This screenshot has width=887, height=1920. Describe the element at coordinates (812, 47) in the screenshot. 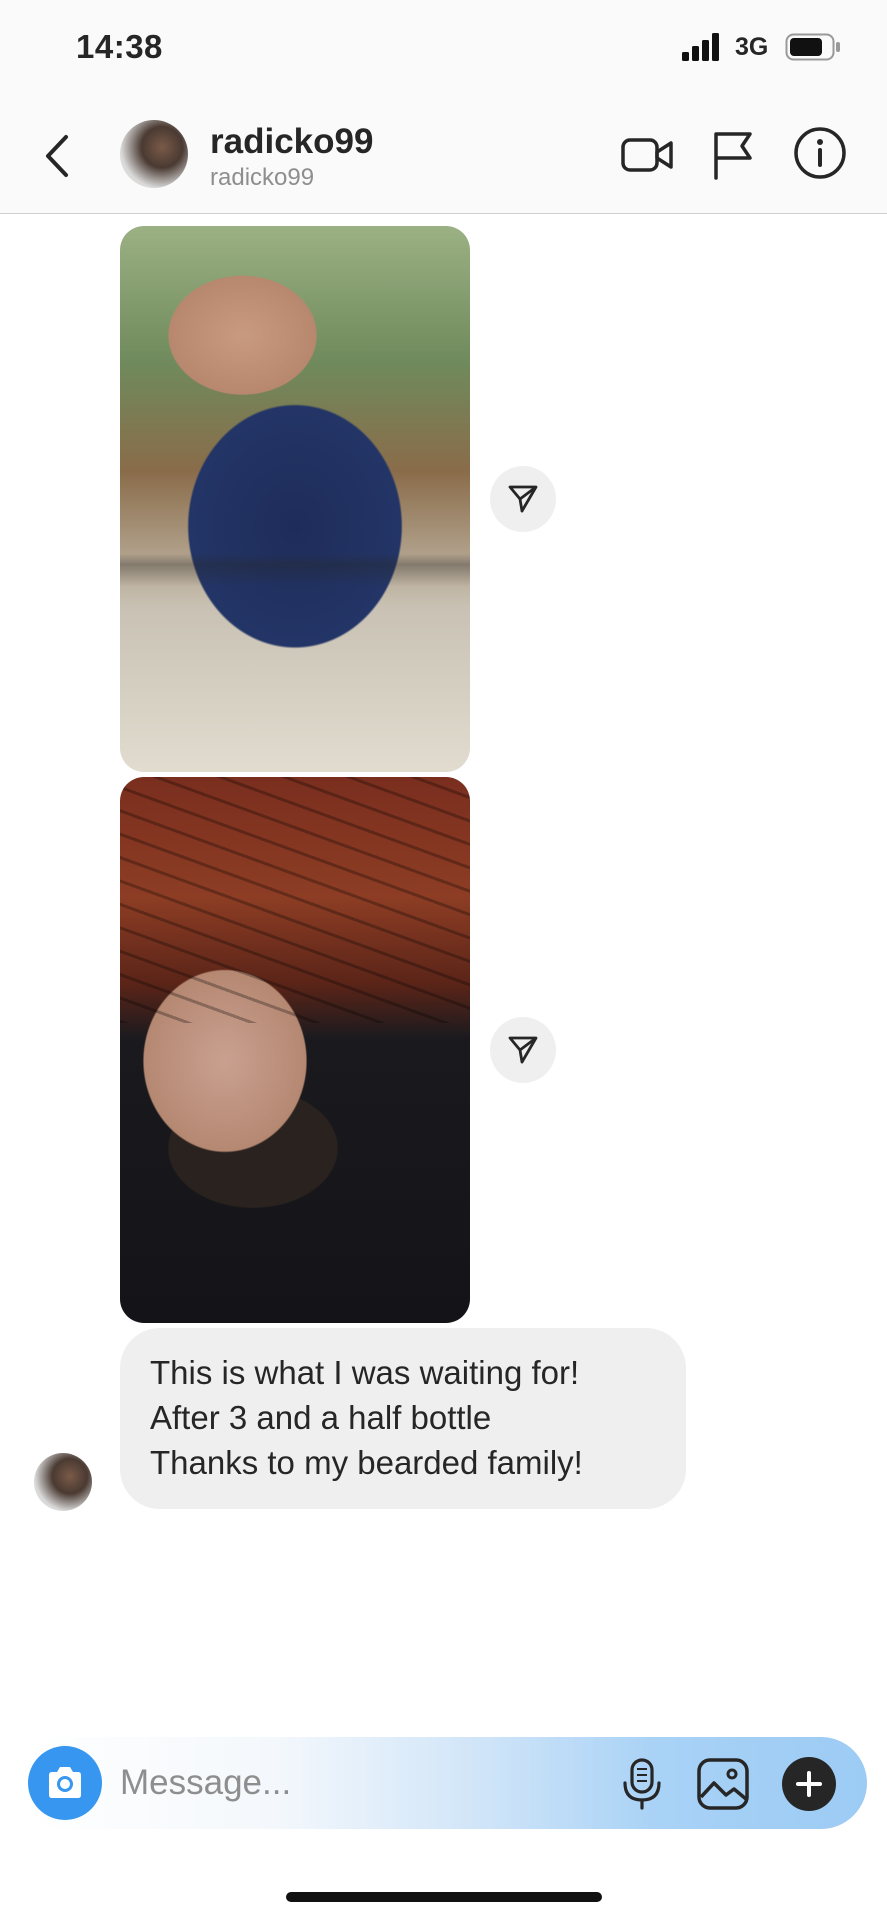

I see `battery-icon` at that location.